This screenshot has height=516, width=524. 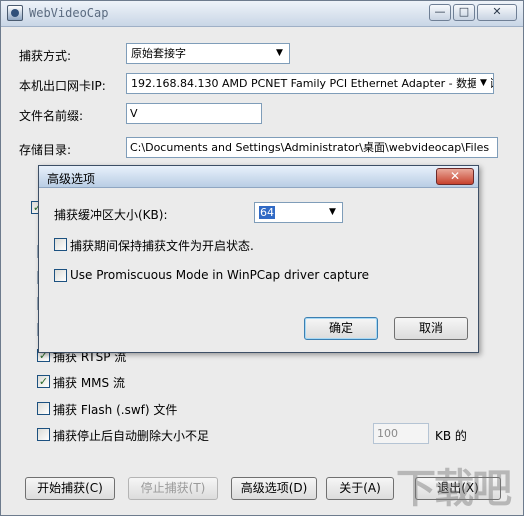 I want to click on buffer-size-value: 64, so click(x=267, y=212).